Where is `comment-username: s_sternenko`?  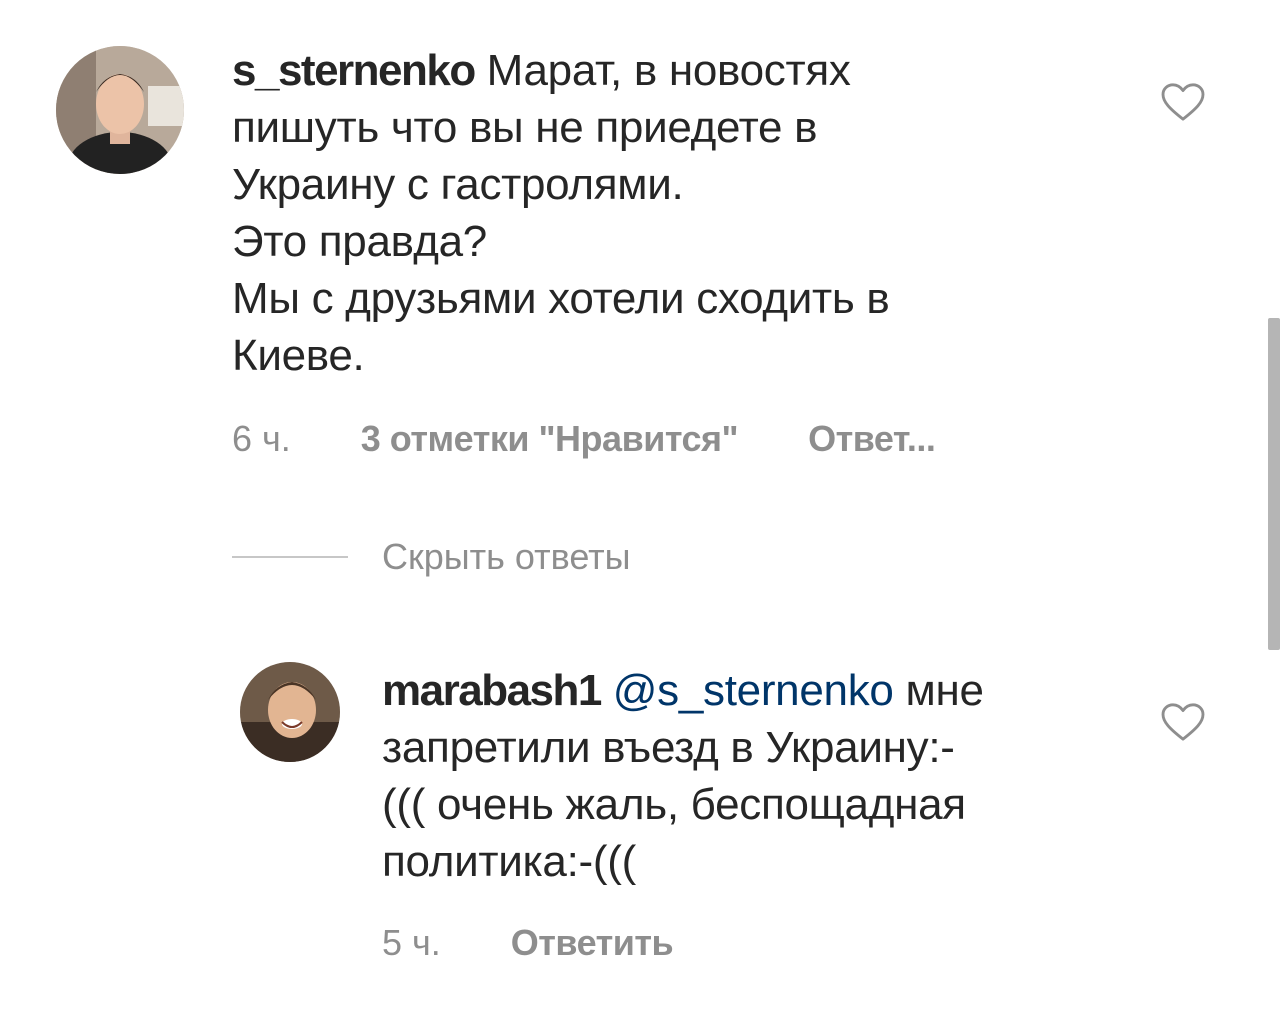 comment-username: s_sternenko is located at coordinates (354, 70).